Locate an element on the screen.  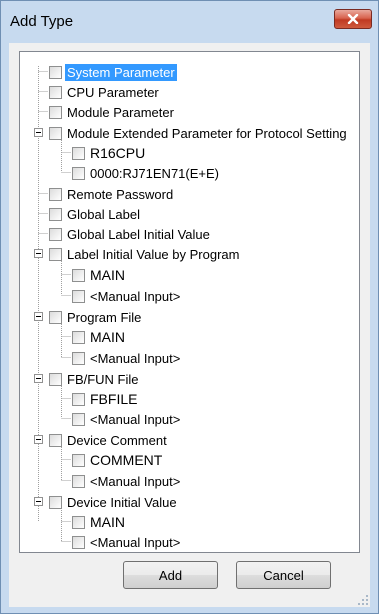
tree-item-fb-fun-file: FB/FUN File is located at coordinates (95, 379).